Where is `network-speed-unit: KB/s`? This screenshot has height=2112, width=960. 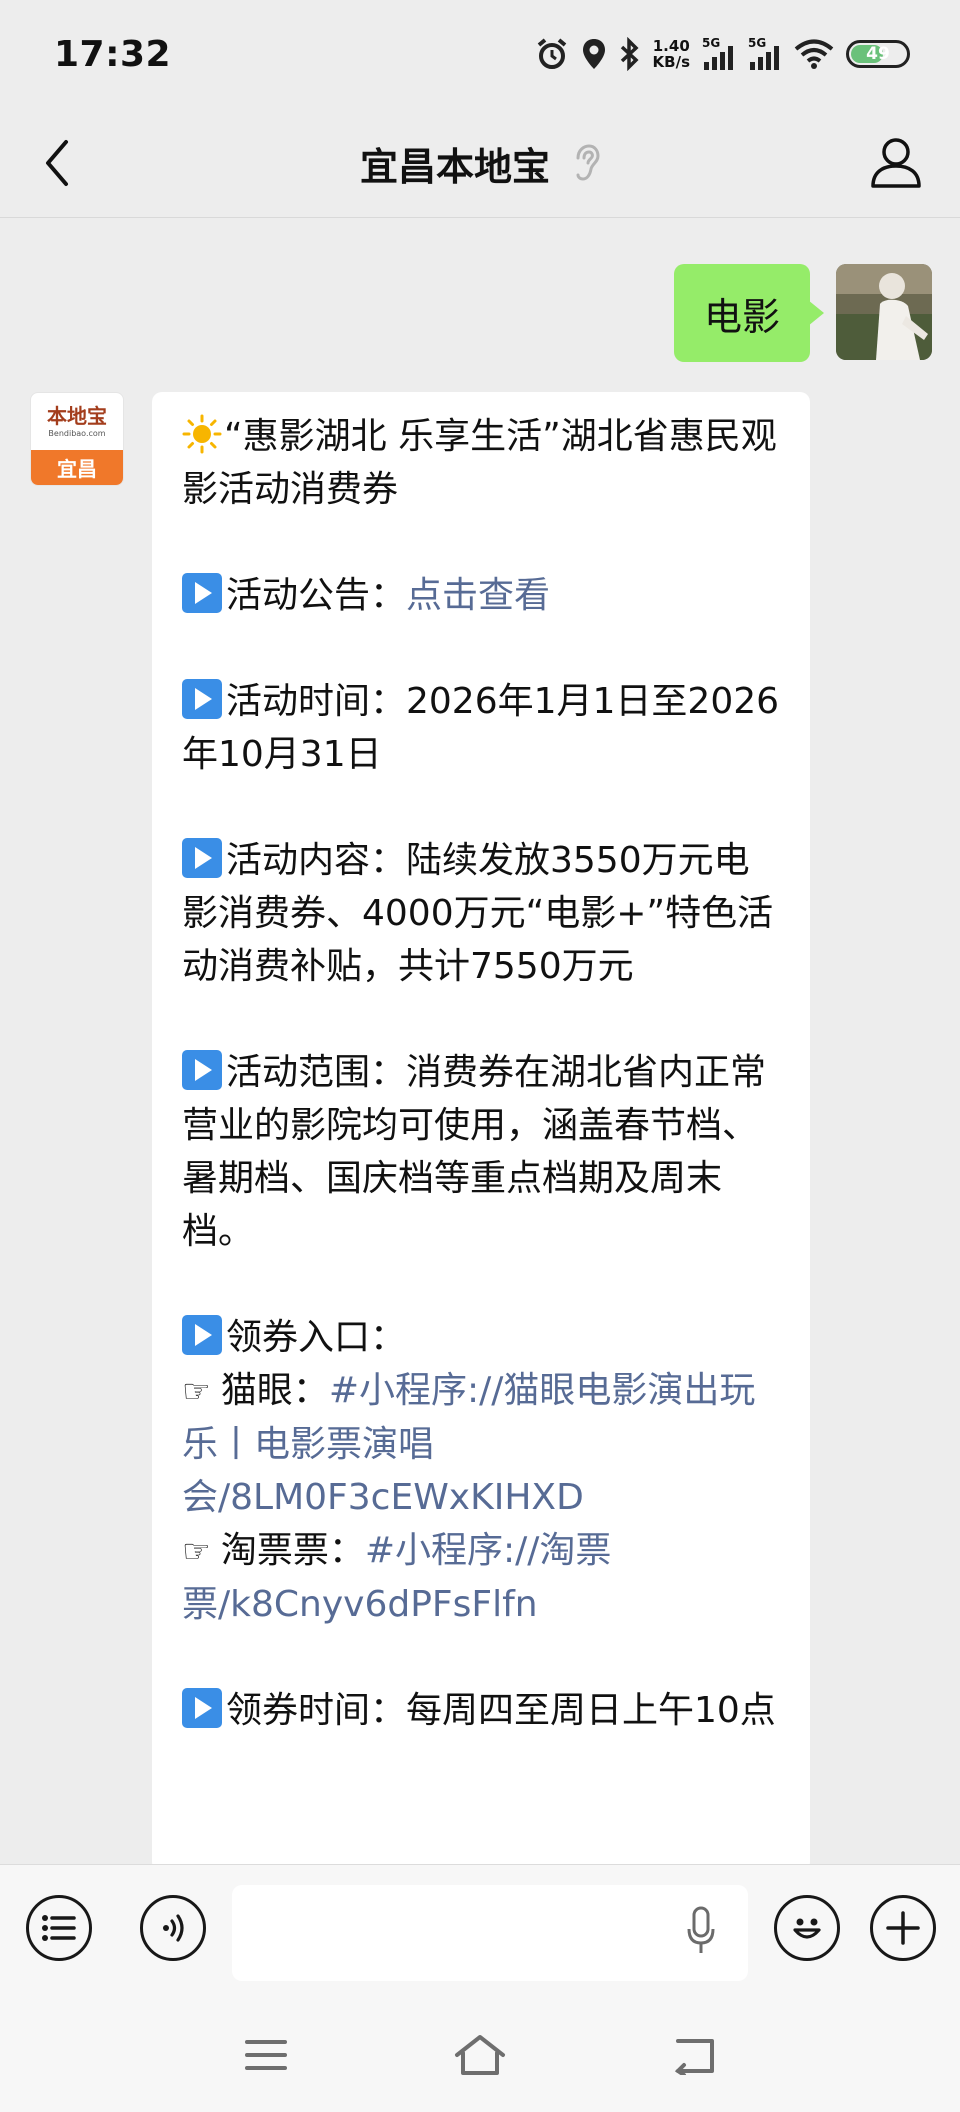
network-speed-unit: KB/s is located at coordinates (671, 62).